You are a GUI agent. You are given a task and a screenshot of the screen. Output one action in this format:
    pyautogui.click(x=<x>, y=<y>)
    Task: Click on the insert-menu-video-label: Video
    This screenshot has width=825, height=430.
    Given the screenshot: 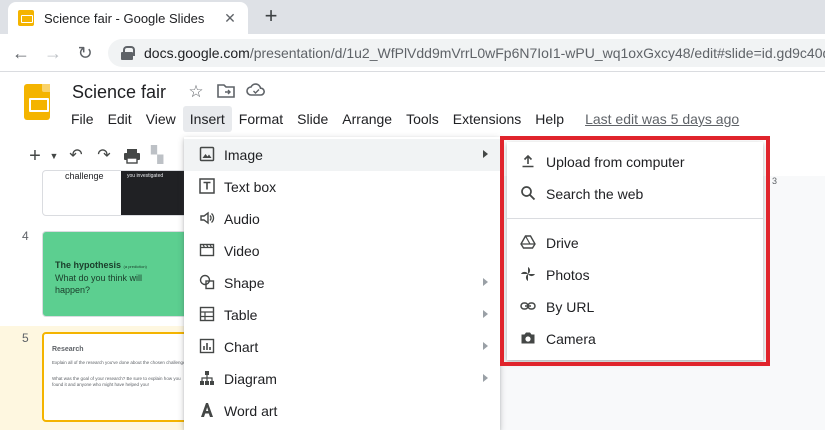 What is the action you would take?
    pyautogui.click(x=242, y=251)
    